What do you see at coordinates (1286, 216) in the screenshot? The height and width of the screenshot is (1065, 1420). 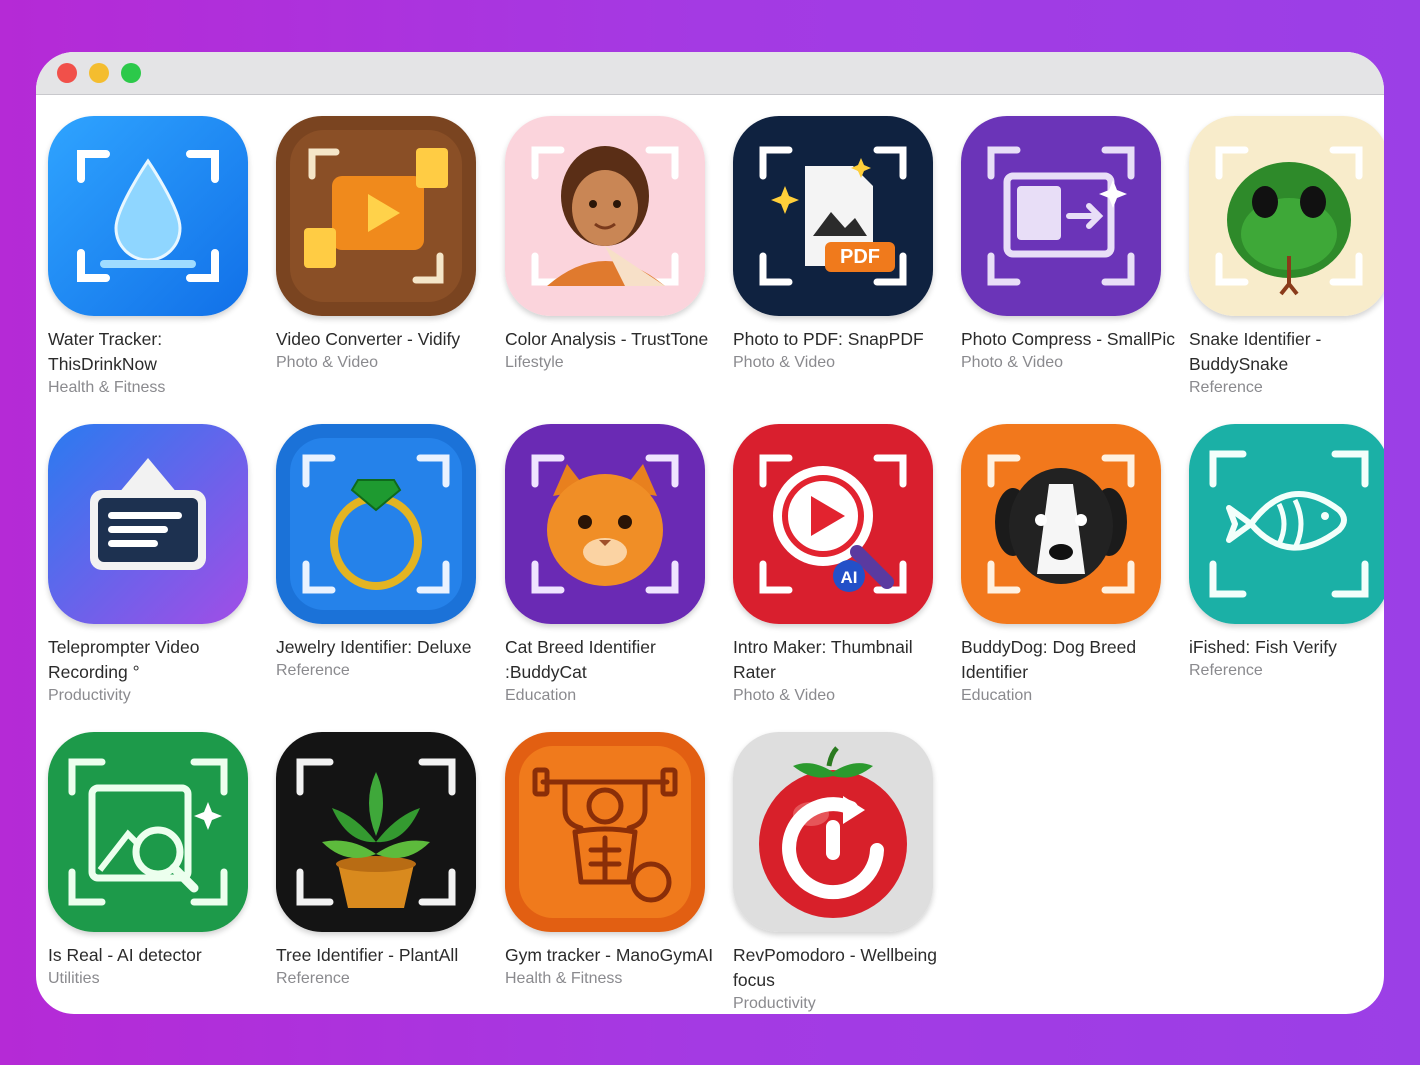 I see `snake-icon` at bounding box center [1286, 216].